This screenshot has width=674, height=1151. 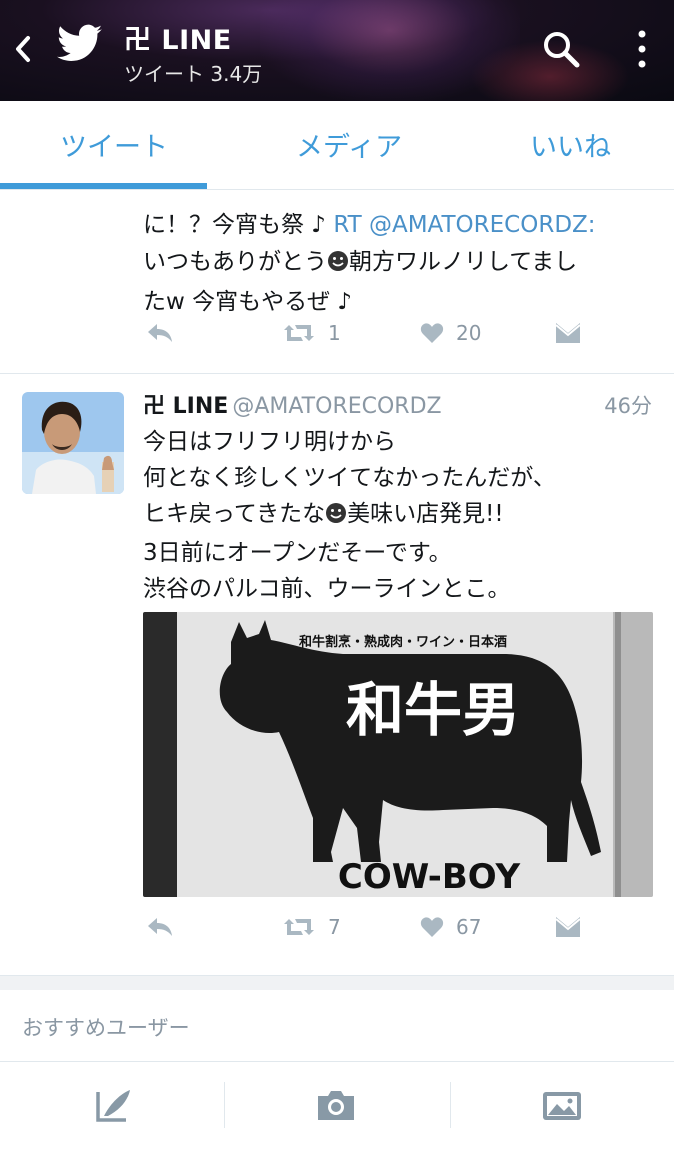 I want to click on active-tab-indicator, so click(x=103, y=186).